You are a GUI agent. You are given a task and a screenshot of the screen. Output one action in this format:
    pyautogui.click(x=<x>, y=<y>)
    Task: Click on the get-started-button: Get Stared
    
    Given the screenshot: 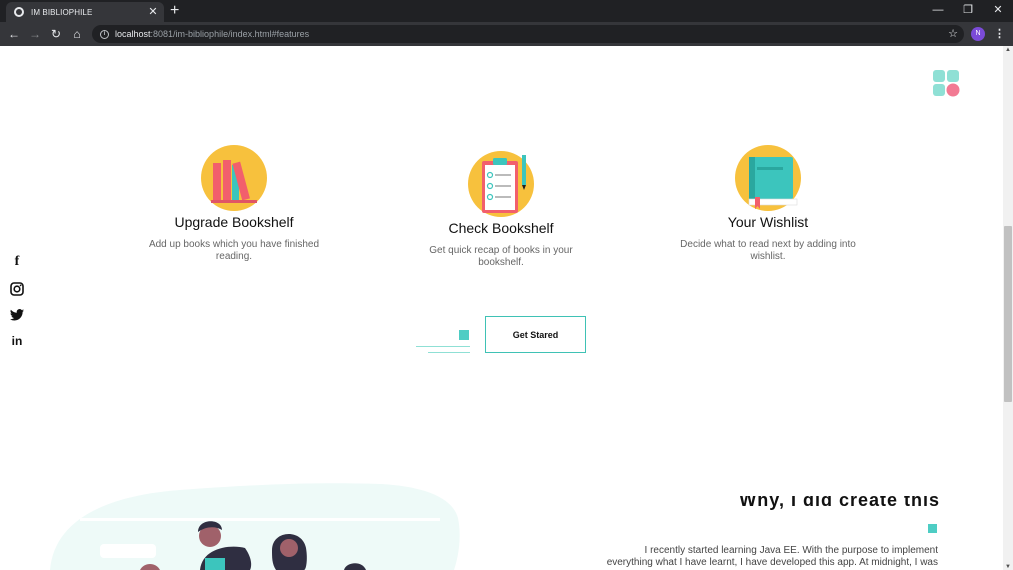 What is the action you would take?
    pyautogui.click(x=535, y=334)
    